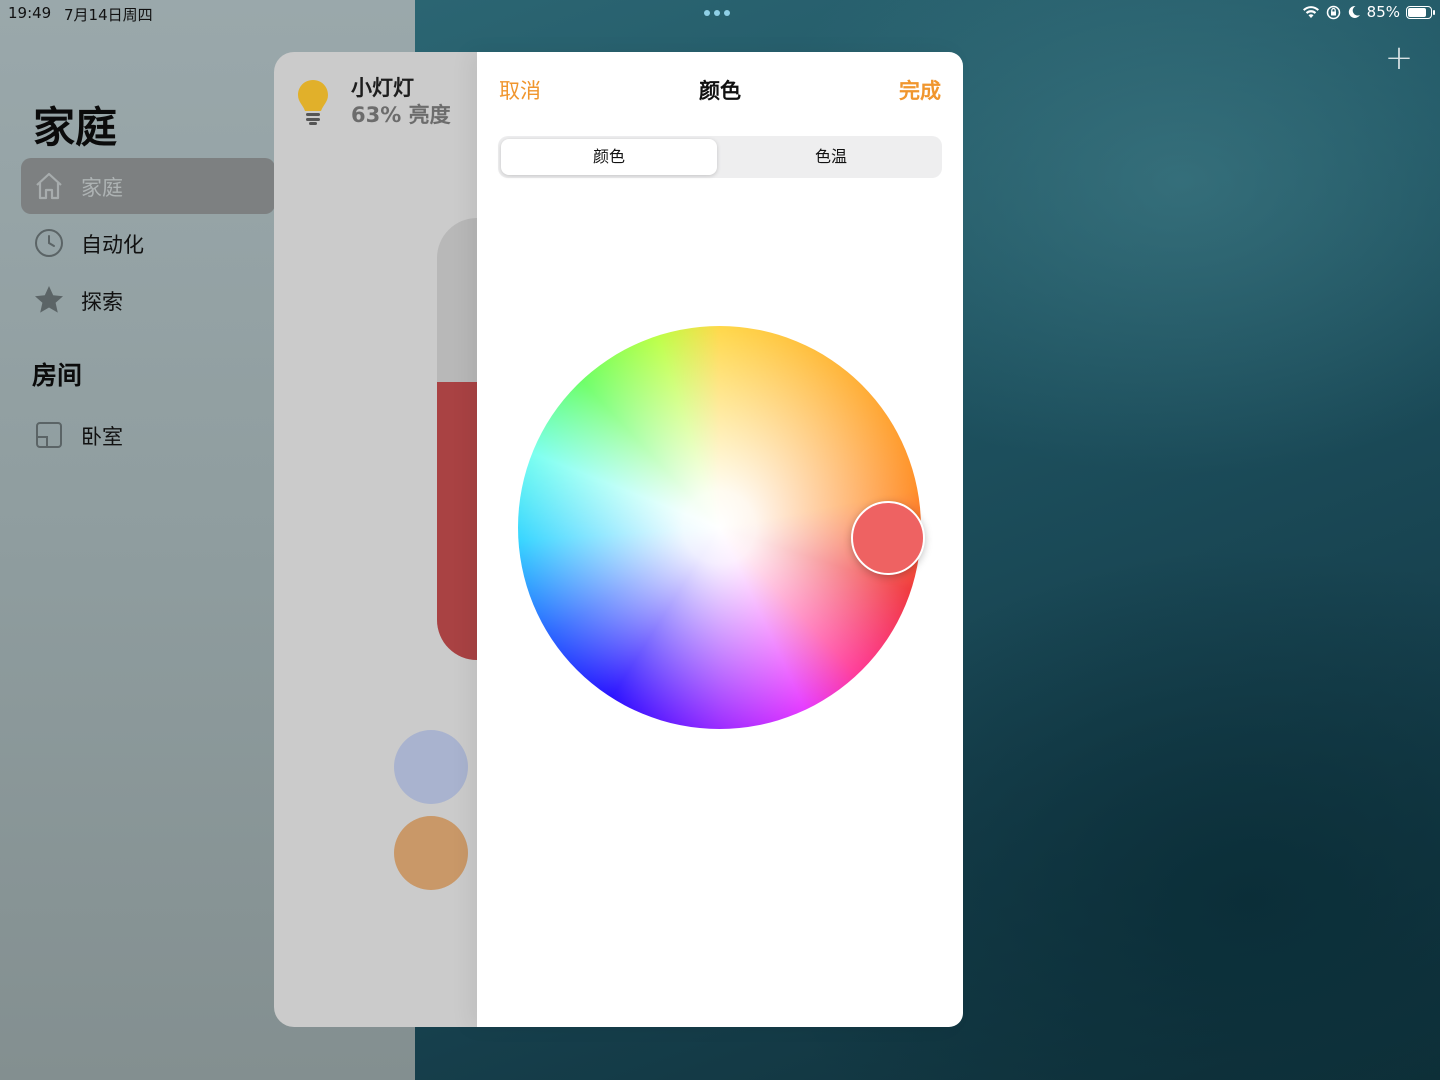 This screenshot has height=1080, width=1440. What do you see at coordinates (313, 102) in the screenshot?
I see `lightbulb-icon` at bounding box center [313, 102].